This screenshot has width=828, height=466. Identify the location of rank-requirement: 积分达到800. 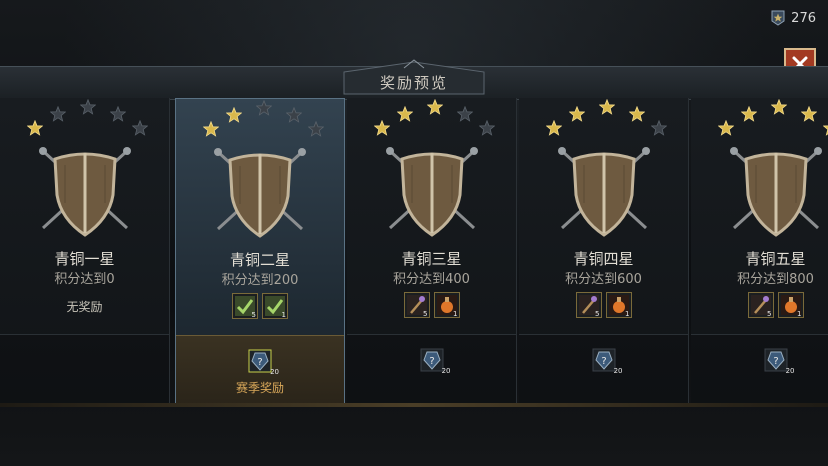
(775, 279).